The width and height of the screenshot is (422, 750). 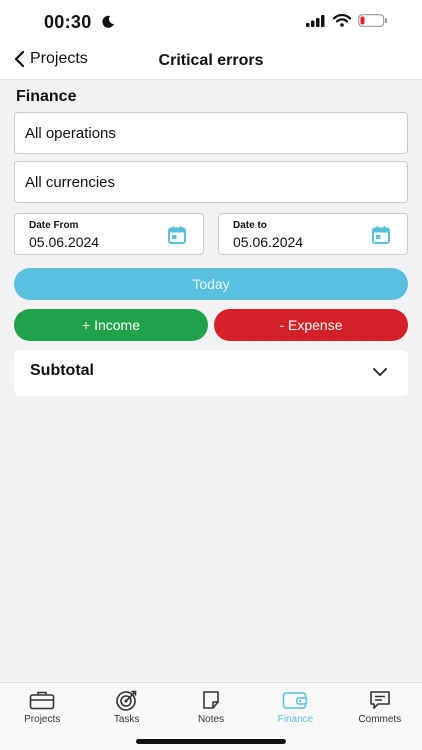 I want to click on target-icon, so click(x=125, y=700).